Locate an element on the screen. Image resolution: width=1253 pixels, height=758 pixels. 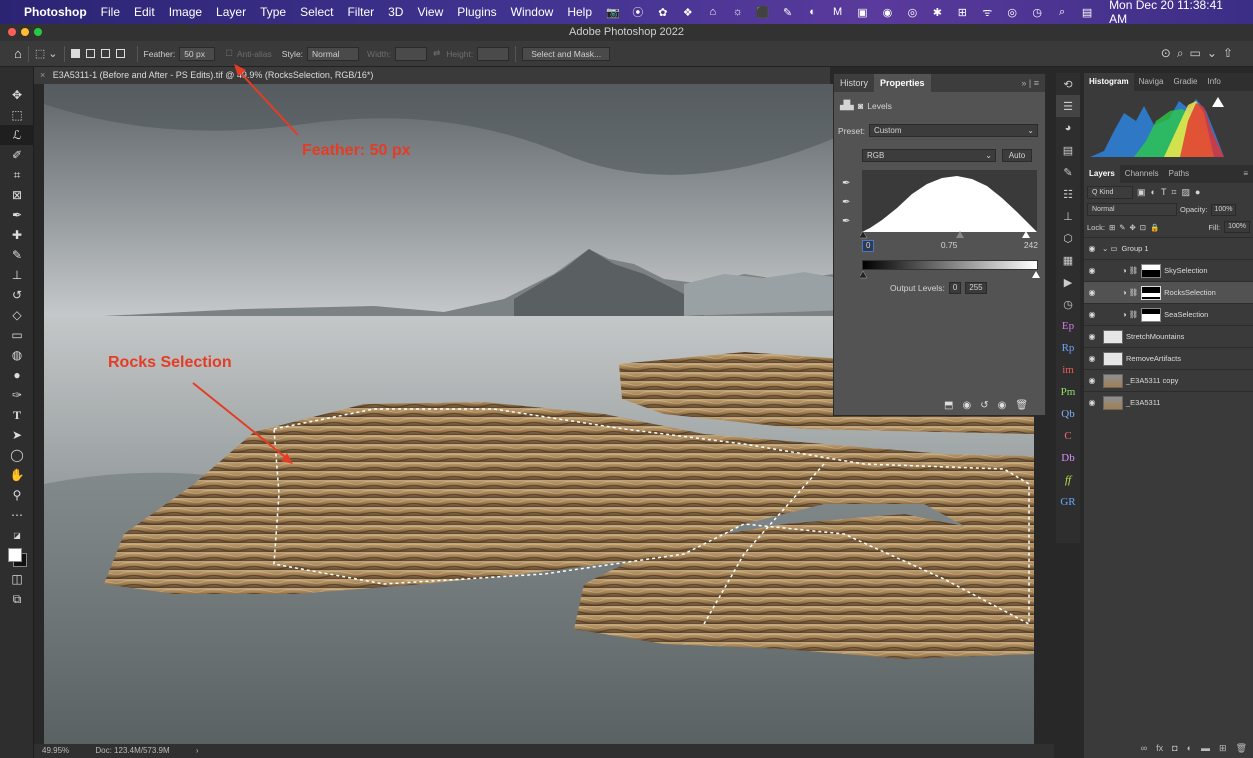
eyedroppers: ✒ ✒ ✒ is located at coordinates (846, 202).